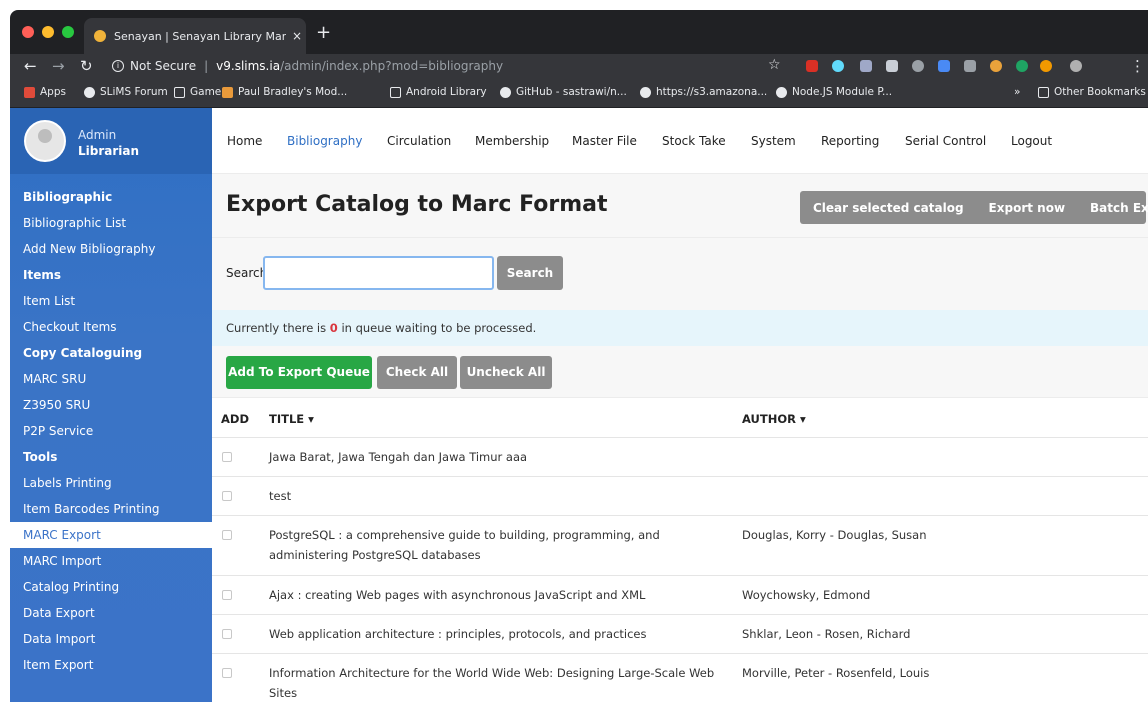  What do you see at coordinates (446, 92) in the screenshot?
I see `bookmark-label: Android Library` at bounding box center [446, 92].